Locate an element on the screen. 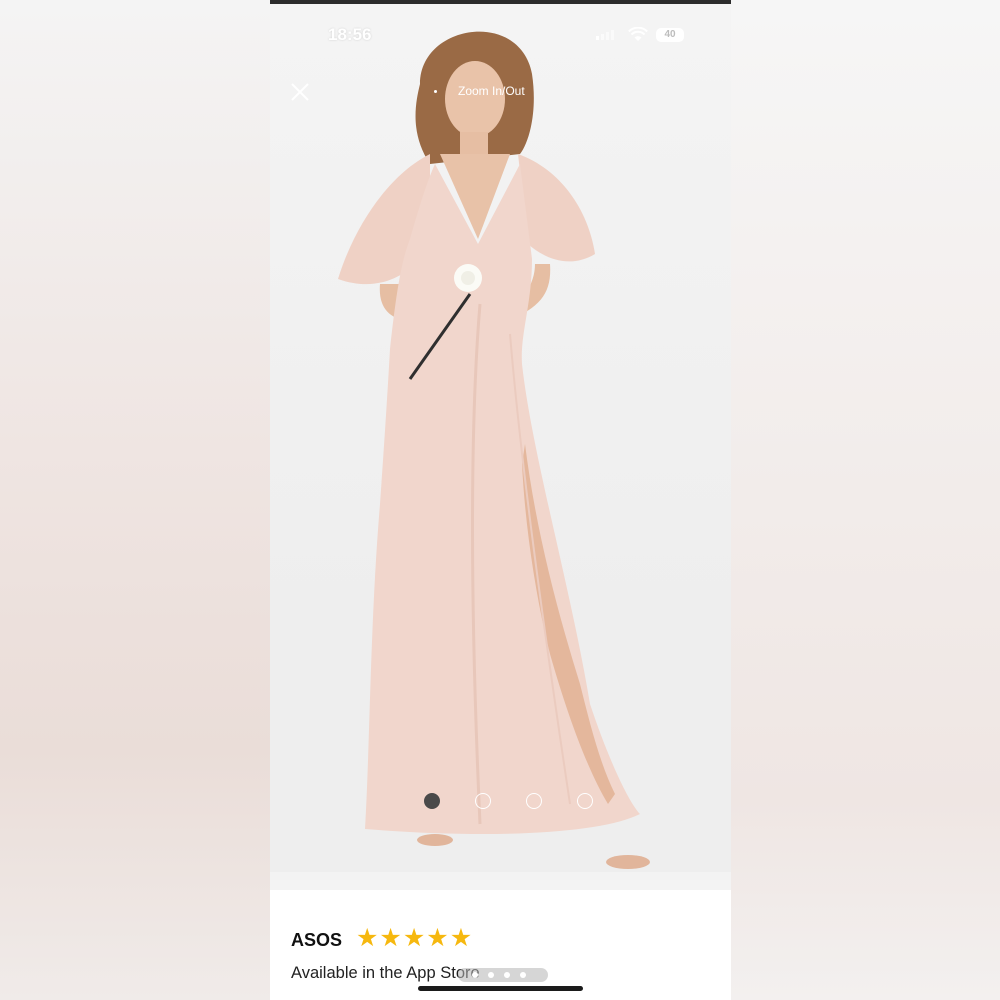 This screenshot has width=1000, height=1000. battery-indicator: 40 is located at coordinates (670, 35).